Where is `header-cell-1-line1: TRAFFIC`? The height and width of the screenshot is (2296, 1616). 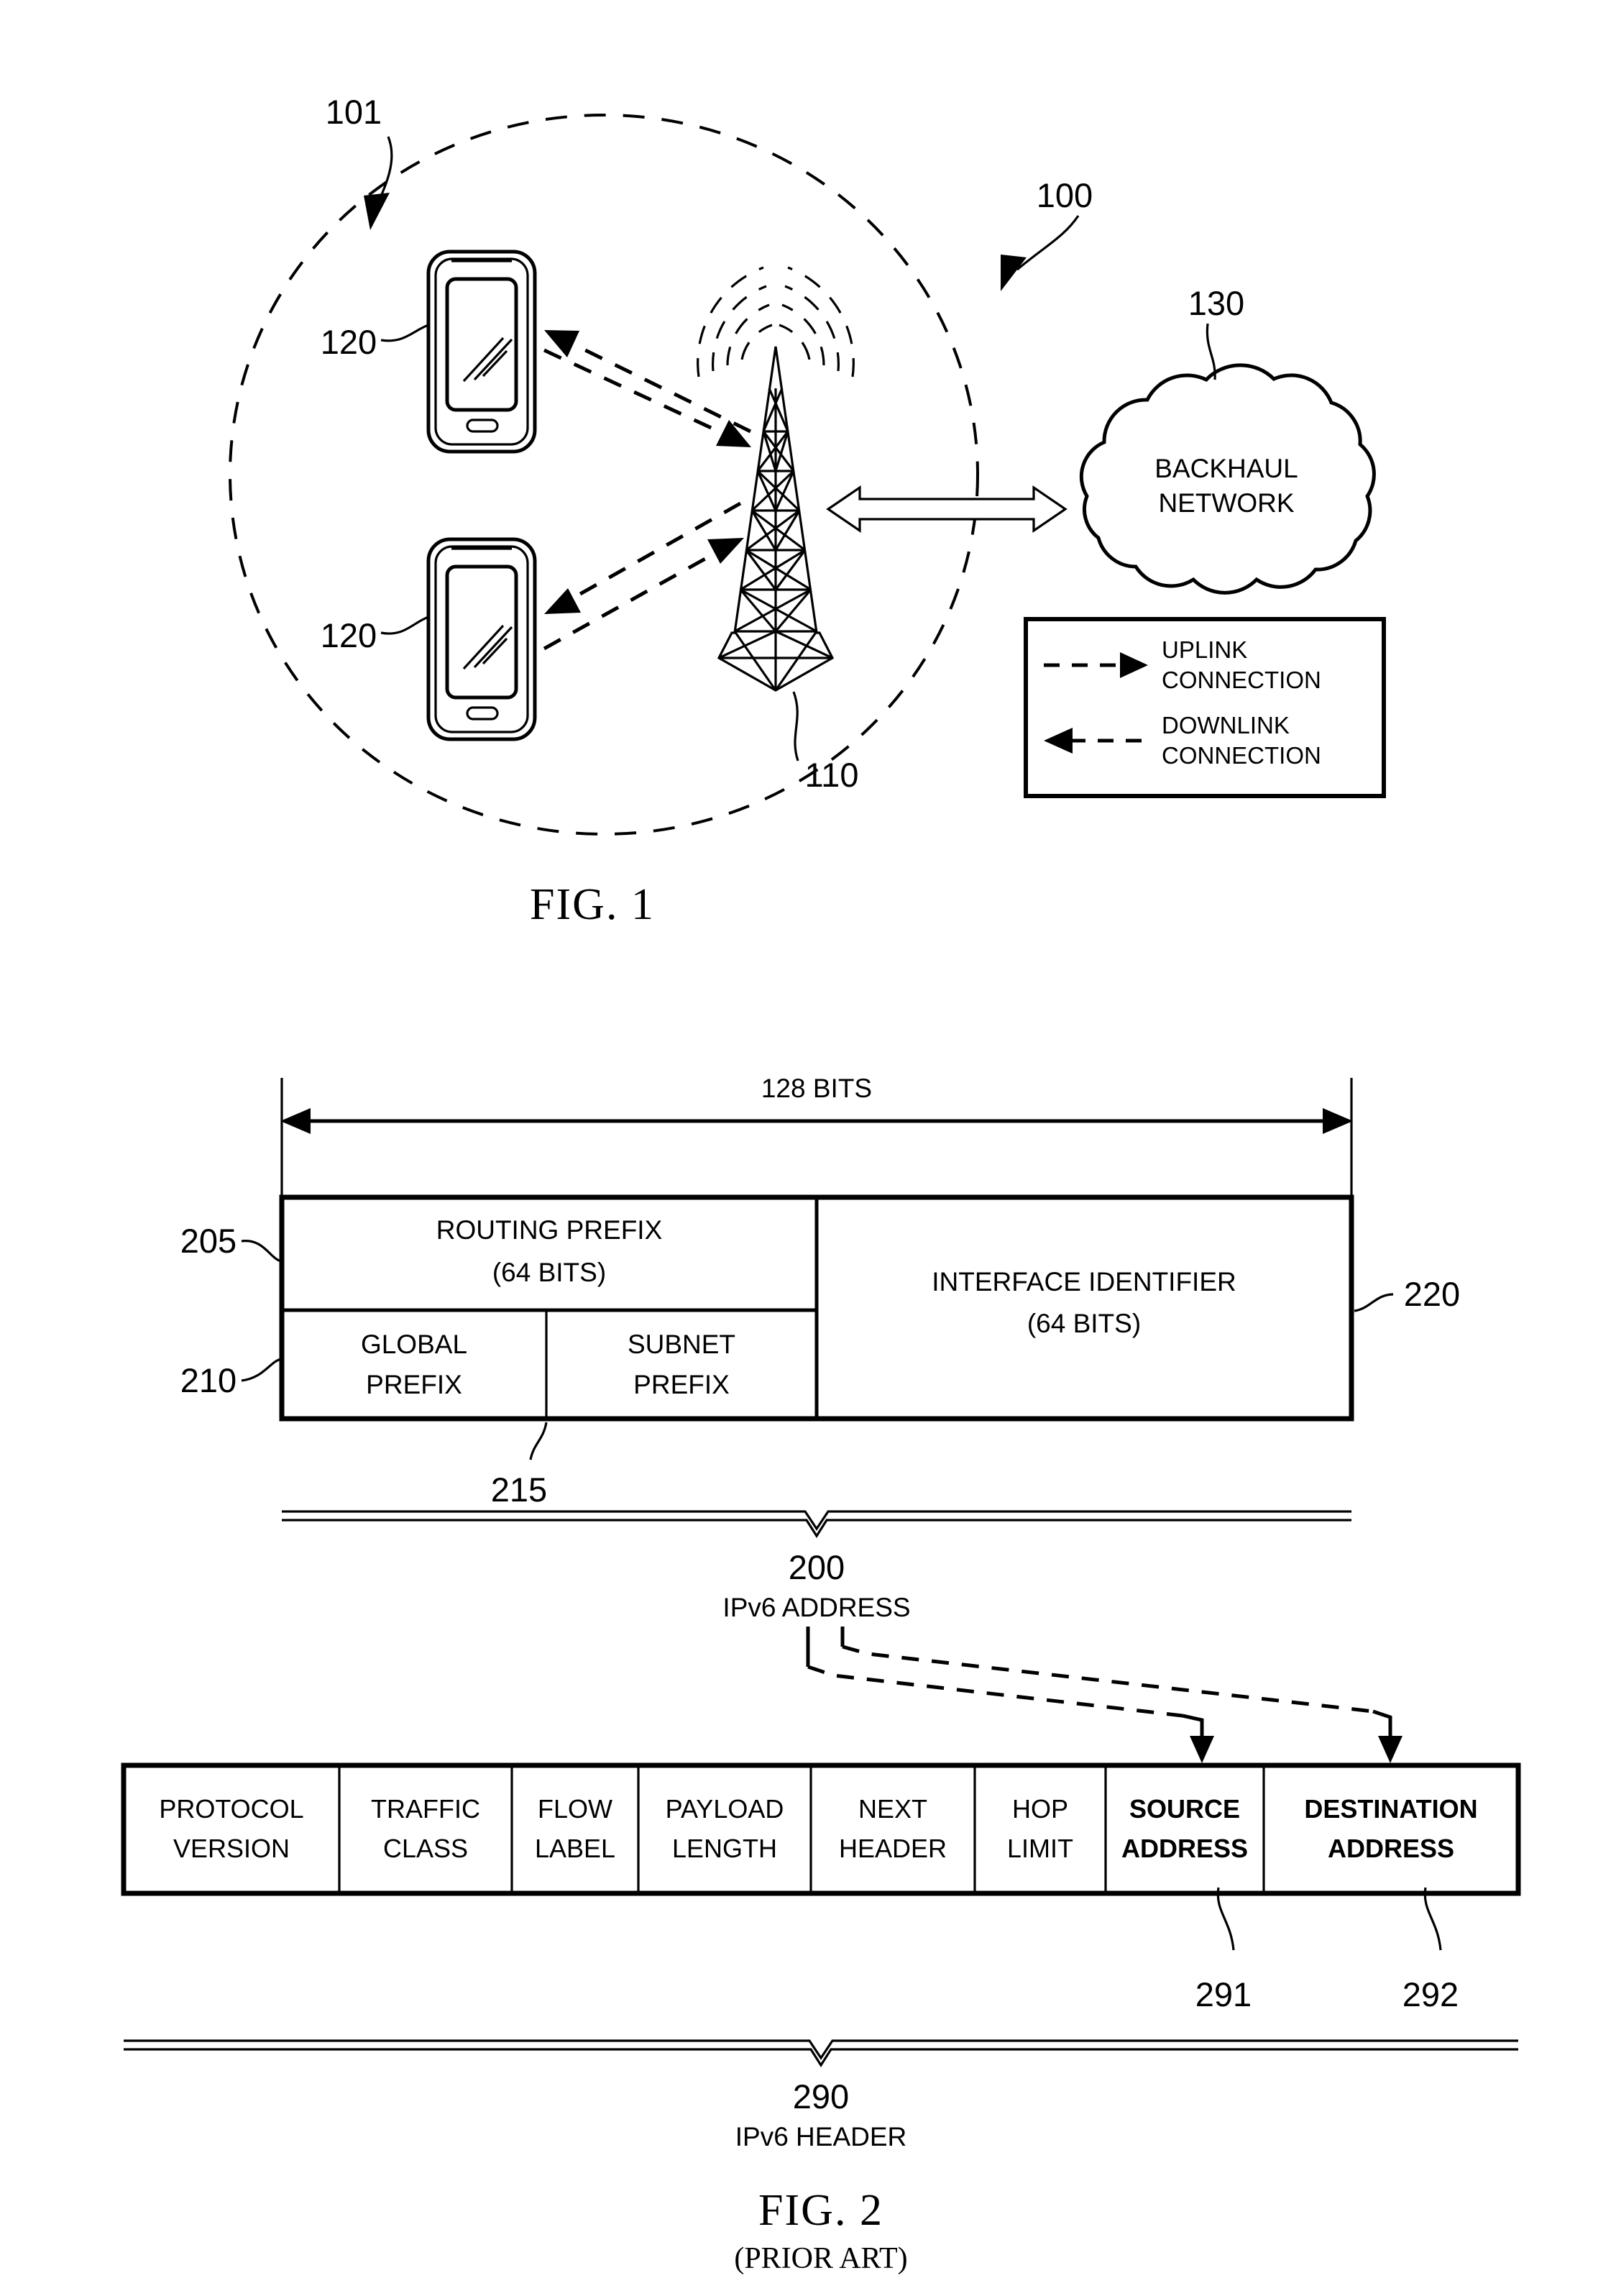 header-cell-1-line1: TRAFFIC is located at coordinates (425, 1809).